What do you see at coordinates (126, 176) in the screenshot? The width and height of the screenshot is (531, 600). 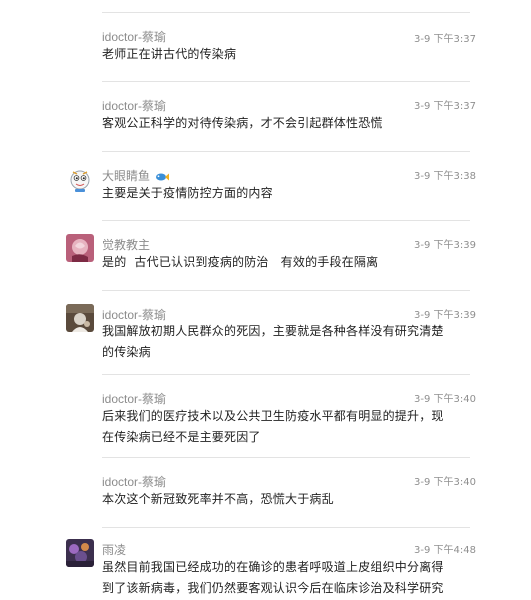 I see `sender-name-text: 大眼睛鱼` at bounding box center [126, 176].